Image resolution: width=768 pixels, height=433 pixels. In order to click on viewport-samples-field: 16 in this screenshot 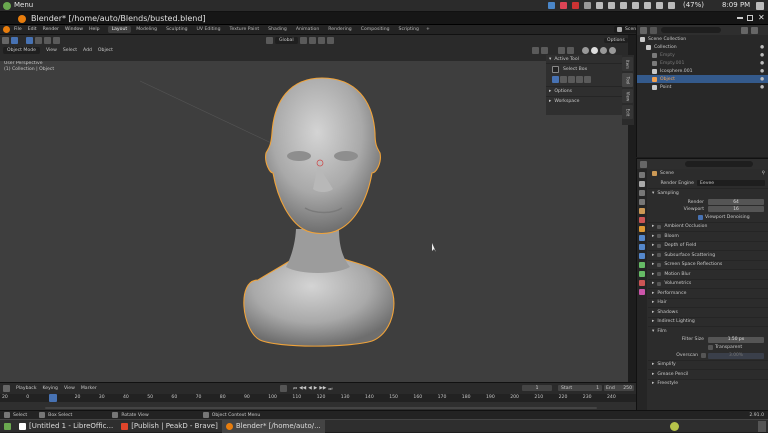, I will do `click(736, 209)`.